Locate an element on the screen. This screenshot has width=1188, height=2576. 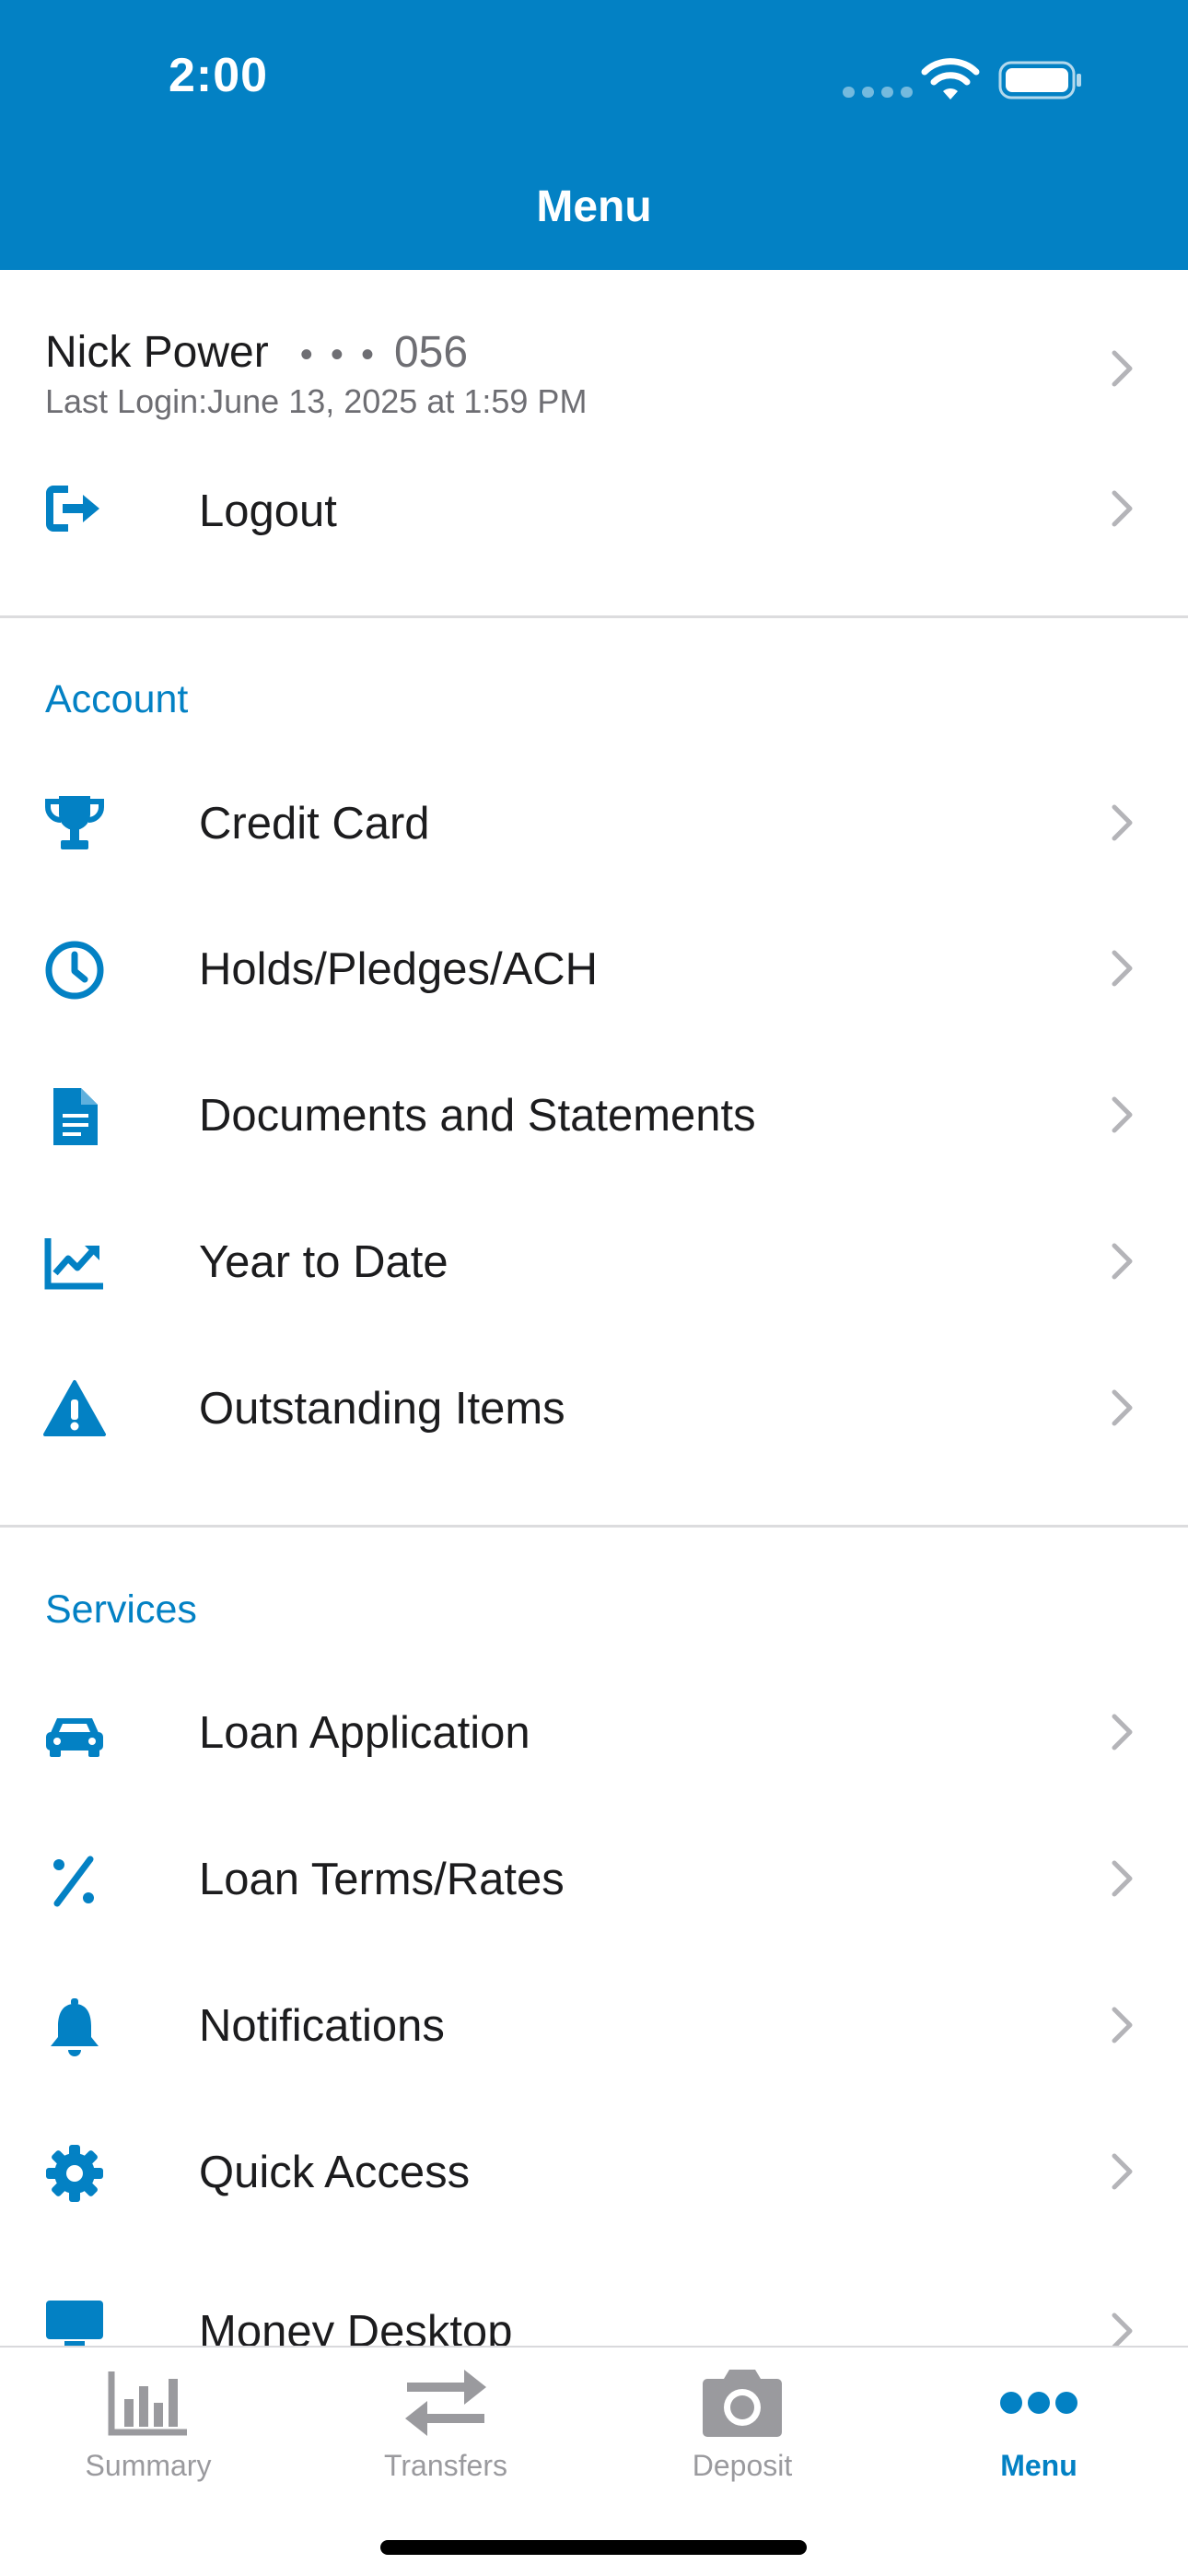
account-mask-dots: • • • is located at coordinates (338, 354).